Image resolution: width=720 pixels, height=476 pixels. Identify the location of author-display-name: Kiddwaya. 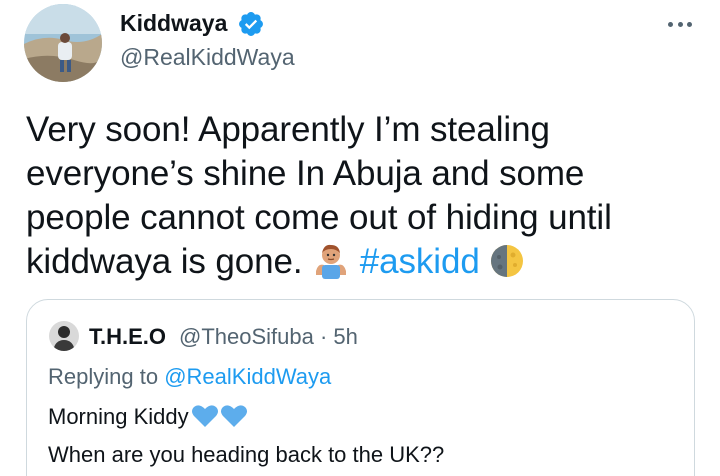
(173, 23).